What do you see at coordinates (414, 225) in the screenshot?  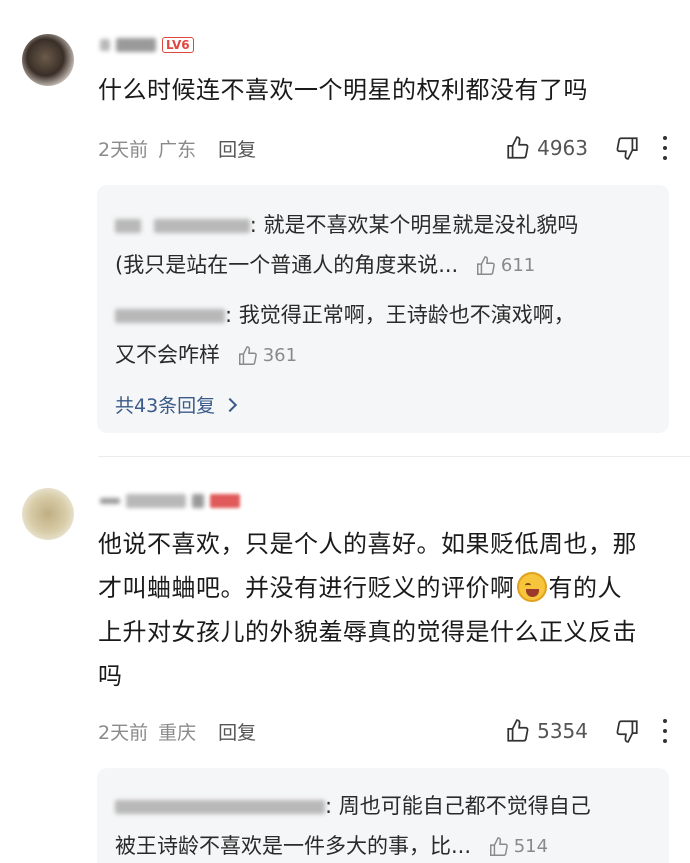 I see `sub-reply-text: : 就是不喜欢某个明星就是没礼貌吗` at bounding box center [414, 225].